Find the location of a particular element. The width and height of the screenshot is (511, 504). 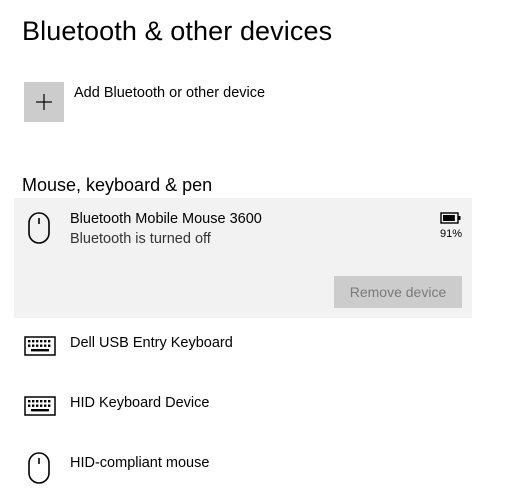

page-title: Bluetooth & other devices is located at coordinates (177, 31).